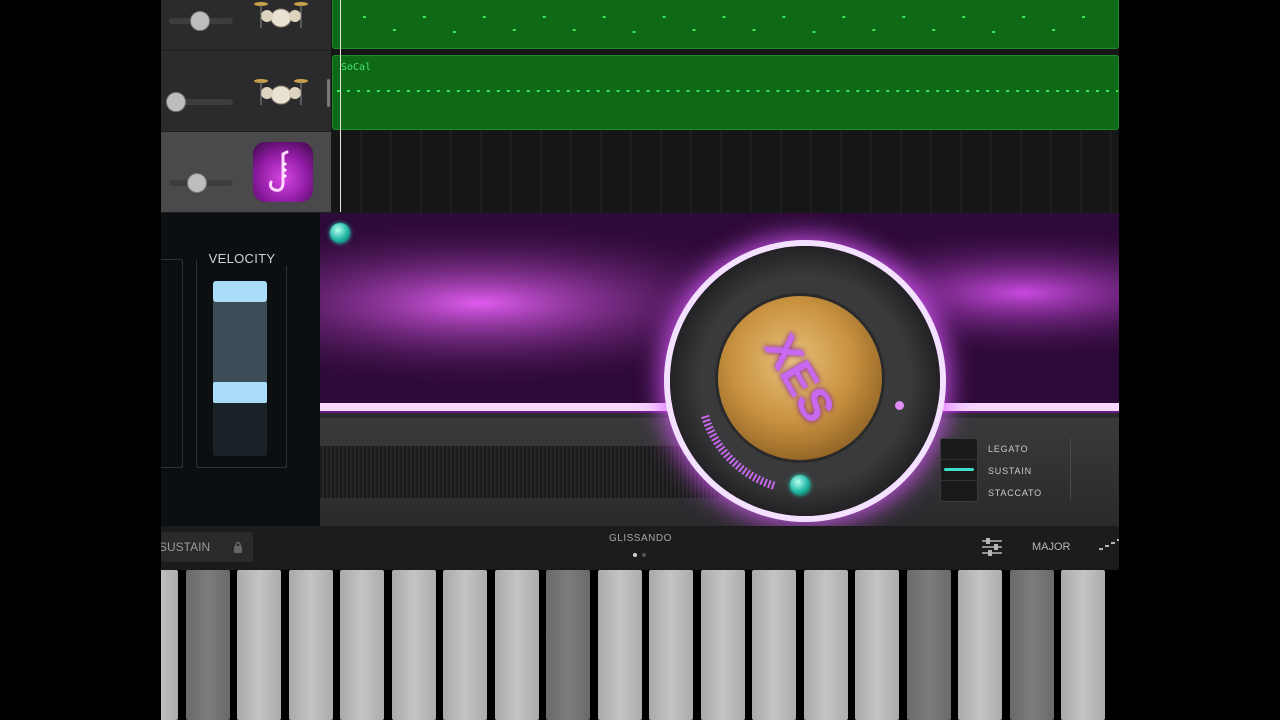 The image size is (1280, 720). Describe the element at coordinates (246, 172) in the screenshot. I see `track-header-saxophone` at that location.